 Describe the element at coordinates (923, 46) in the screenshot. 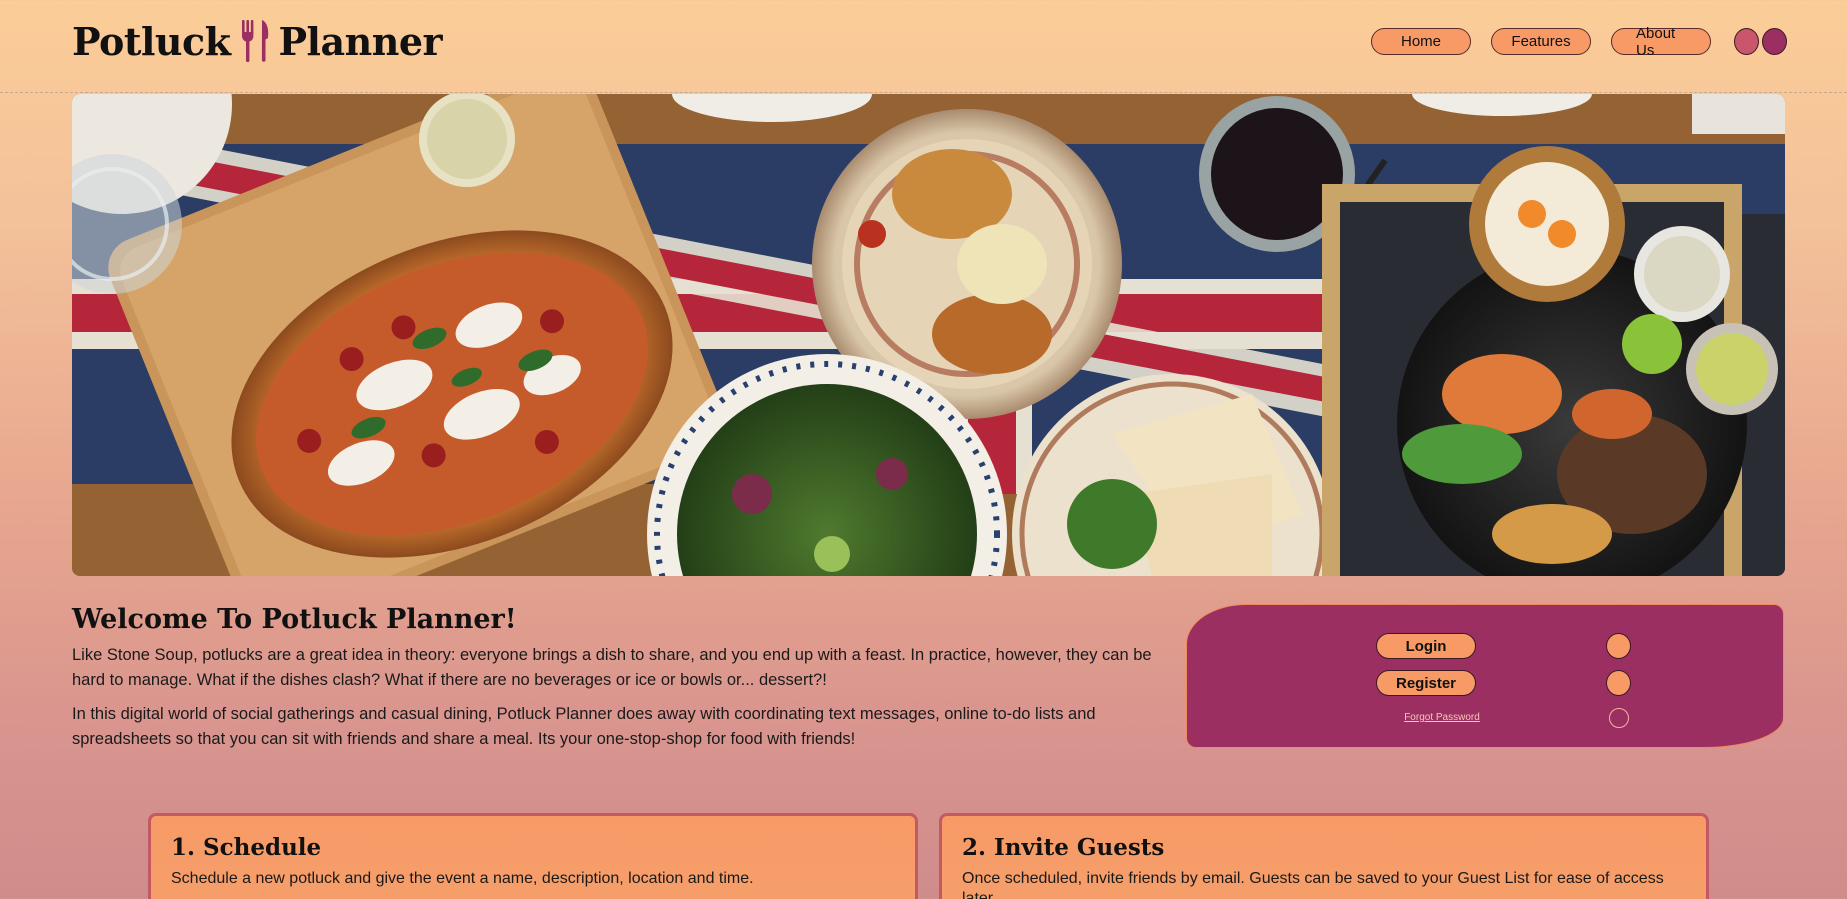

I see `site-header: Potluck Planner Home Features About Us` at that location.